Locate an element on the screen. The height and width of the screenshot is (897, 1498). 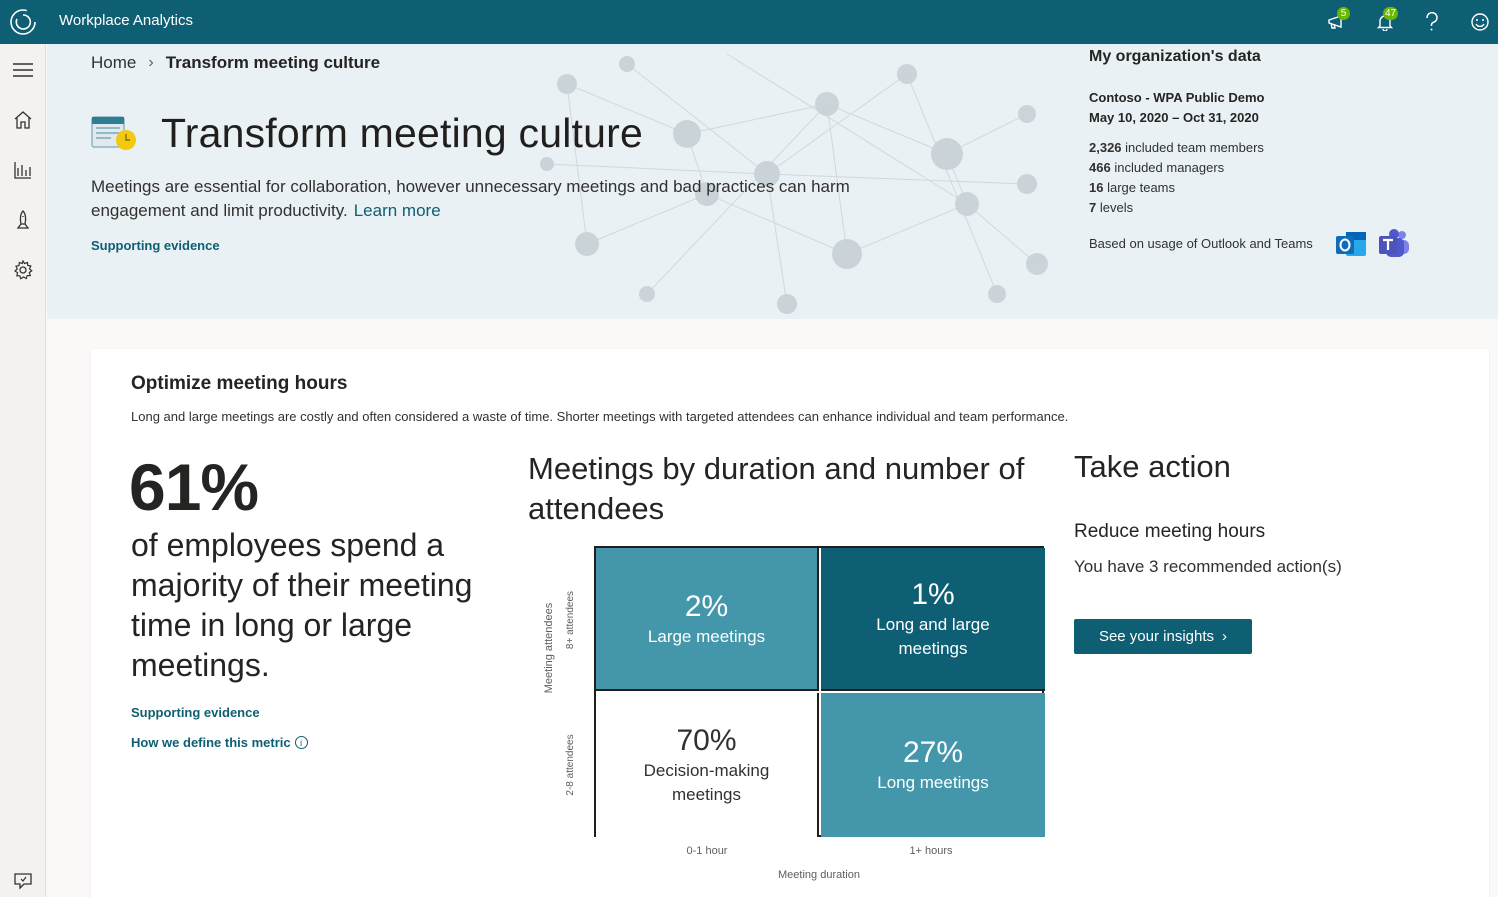
stat-value: 7 is located at coordinates (1093, 207).